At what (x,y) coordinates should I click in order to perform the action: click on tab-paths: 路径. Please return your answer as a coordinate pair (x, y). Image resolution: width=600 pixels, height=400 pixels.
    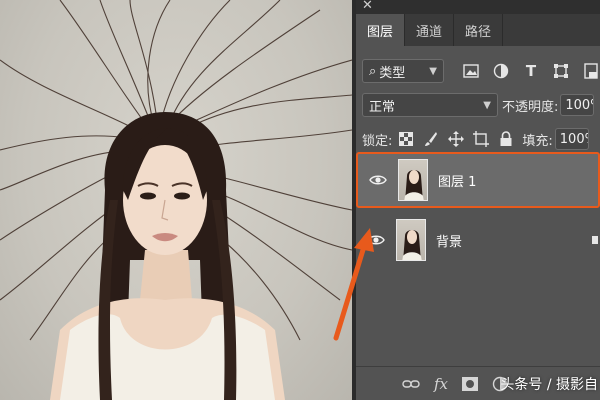
    Looking at the image, I should click on (479, 30).